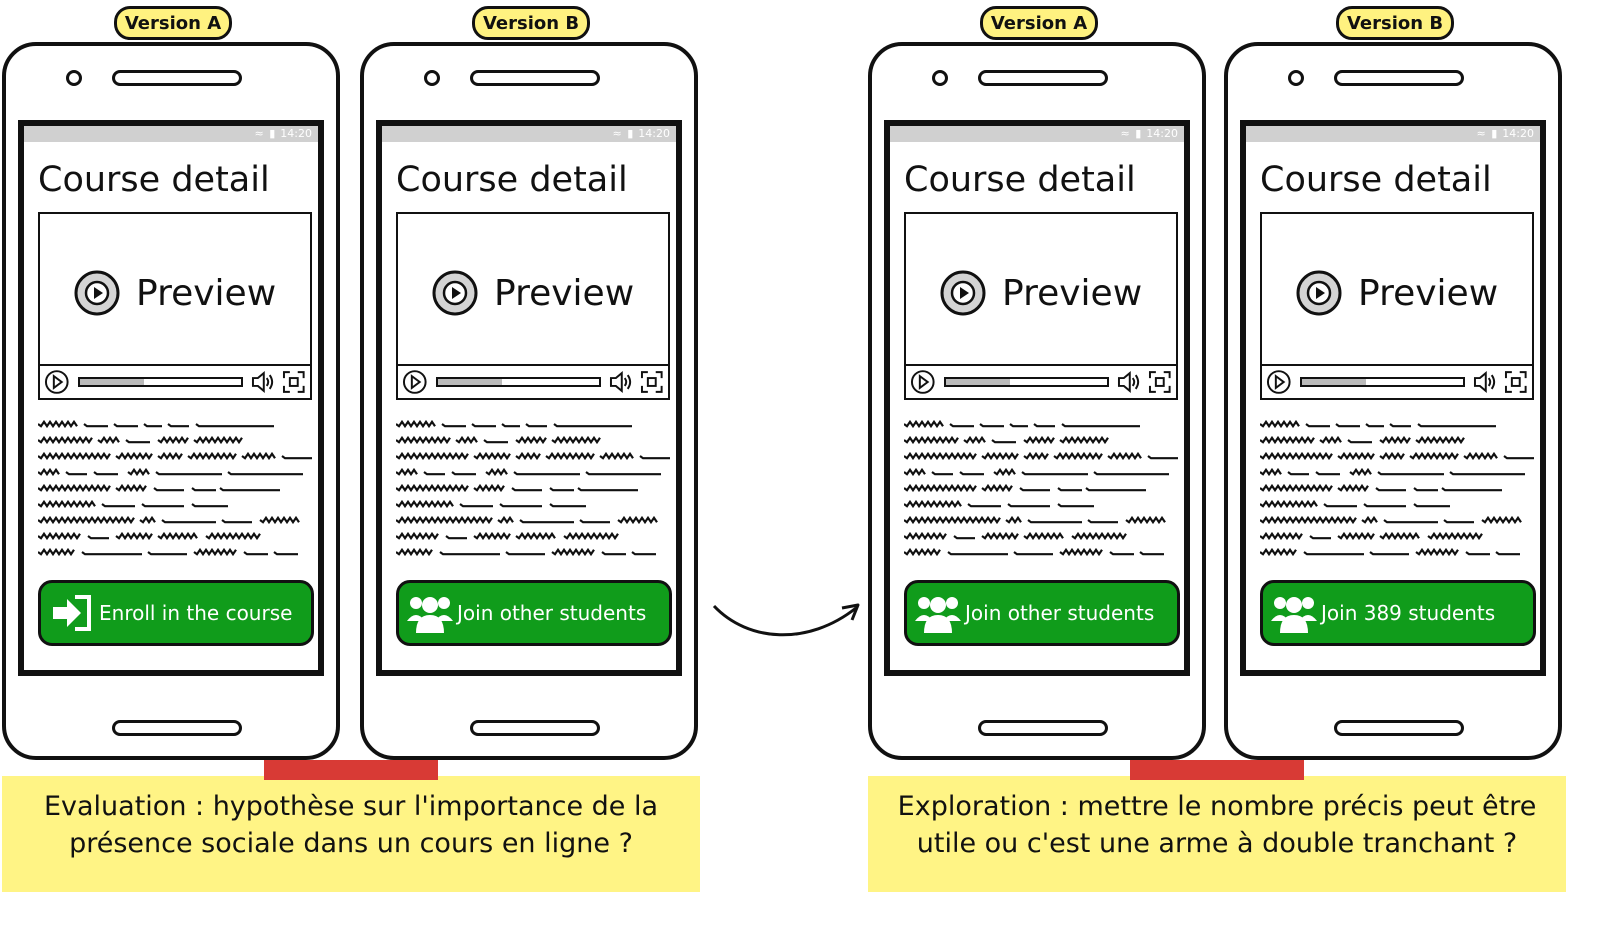 The width and height of the screenshot is (1620, 925). I want to click on cta-label: Enroll in the course, so click(196, 613).